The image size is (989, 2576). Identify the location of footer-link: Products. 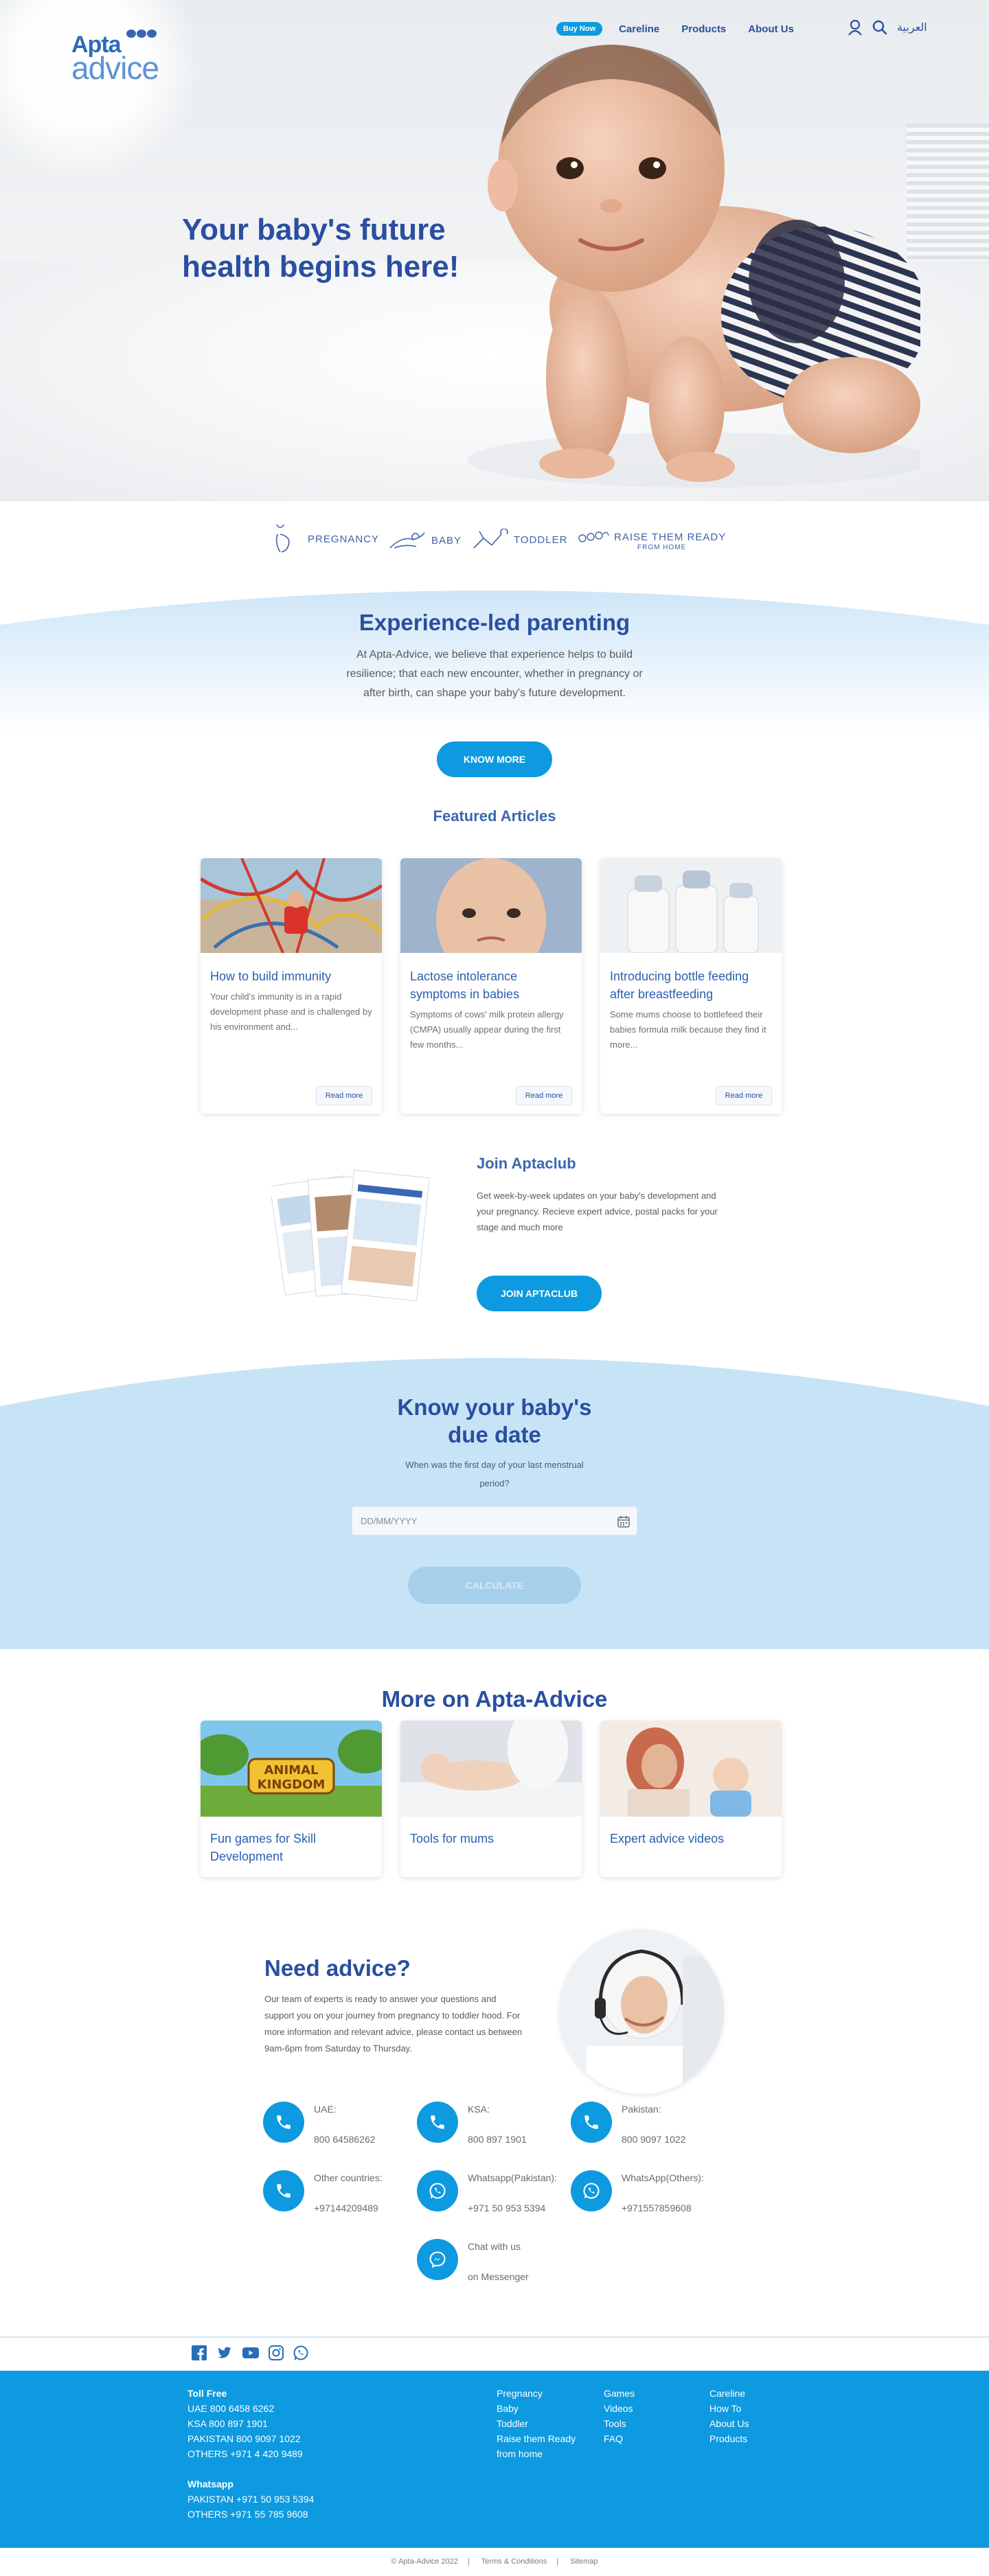
(729, 2438).